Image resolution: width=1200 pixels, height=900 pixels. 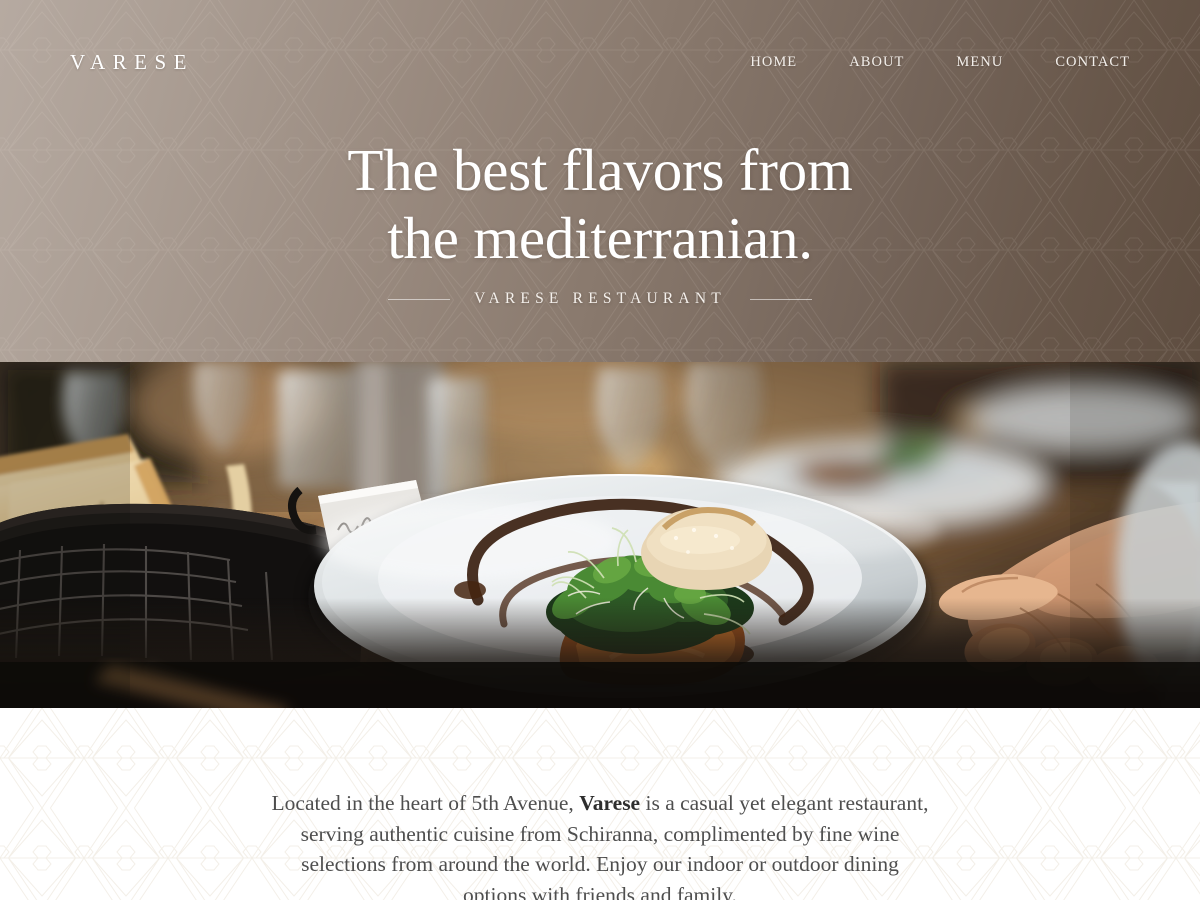 I want to click on divider-rule-right, so click(x=780, y=299).